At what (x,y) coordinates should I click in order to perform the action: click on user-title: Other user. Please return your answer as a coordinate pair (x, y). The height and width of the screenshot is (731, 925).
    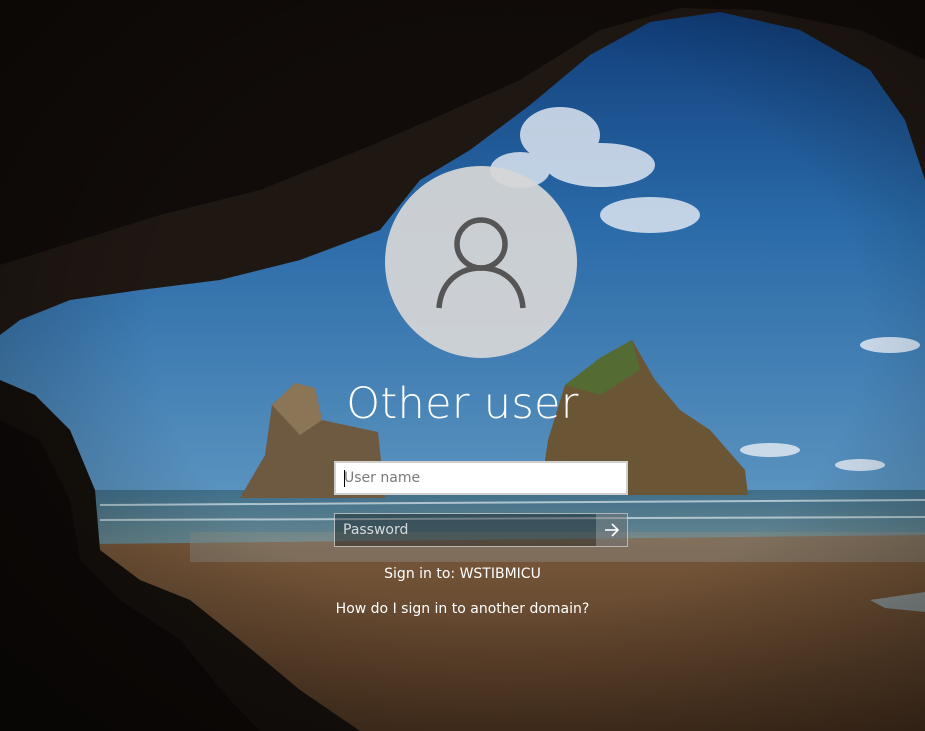
    Looking at the image, I should click on (462, 404).